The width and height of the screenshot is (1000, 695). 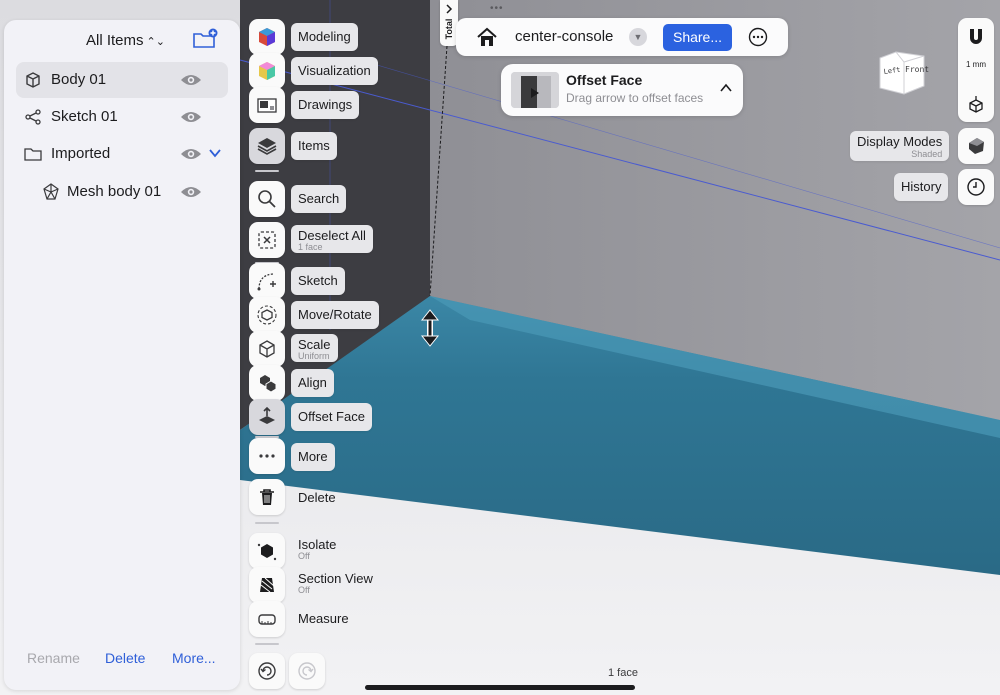 I want to click on more-label: More, so click(x=313, y=457).